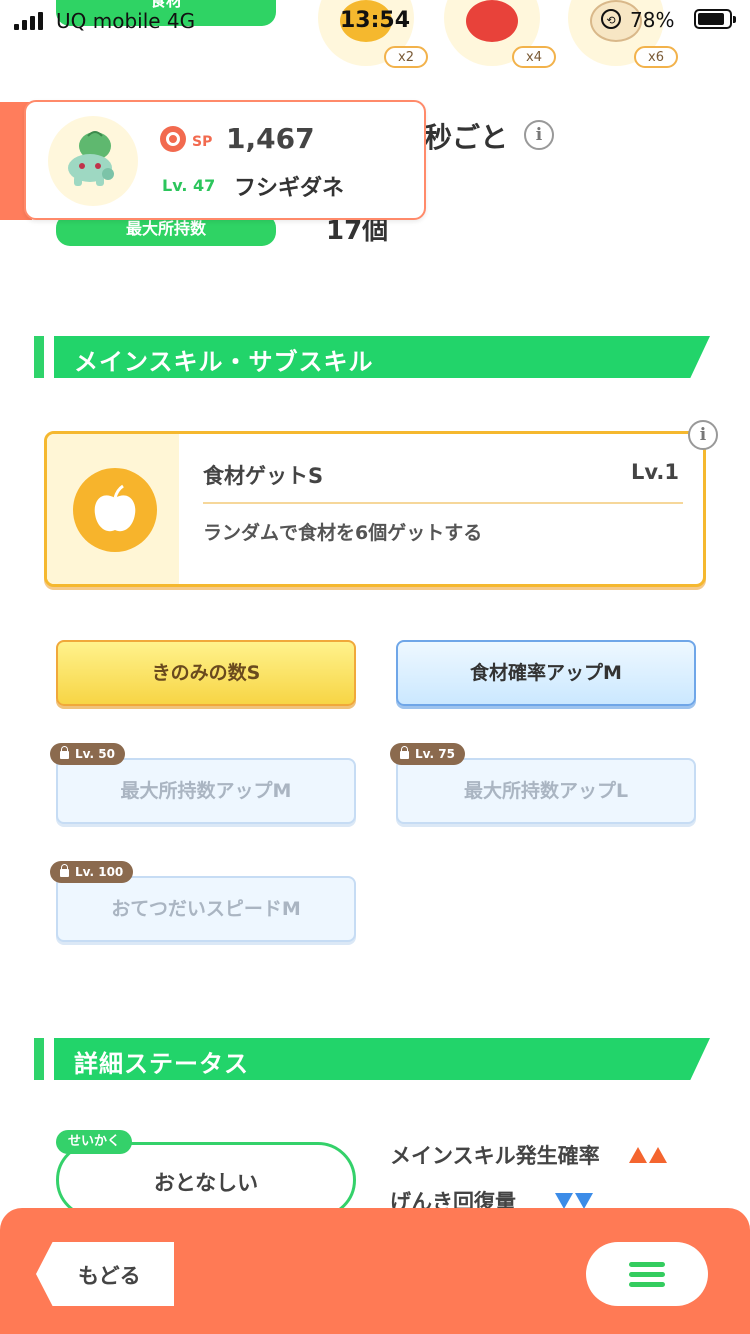 The image size is (750, 1334). What do you see at coordinates (372, 1059) in the screenshot?
I see `details-section-header: 詳細ステータス` at bounding box center [372, 1059].